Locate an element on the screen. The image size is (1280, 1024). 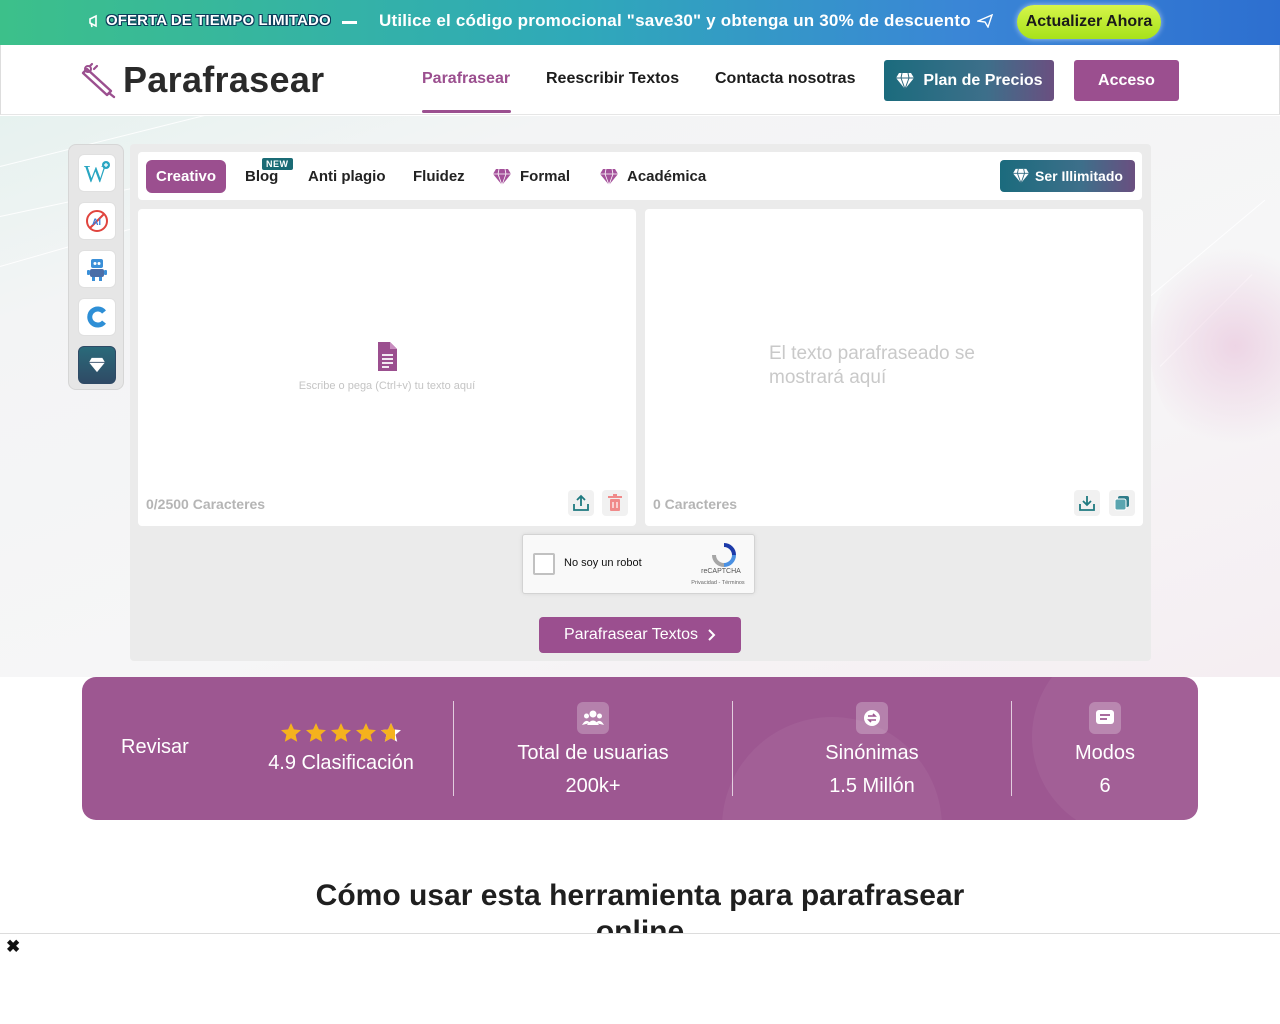
rating-stars is located at coordinates (341, 732).